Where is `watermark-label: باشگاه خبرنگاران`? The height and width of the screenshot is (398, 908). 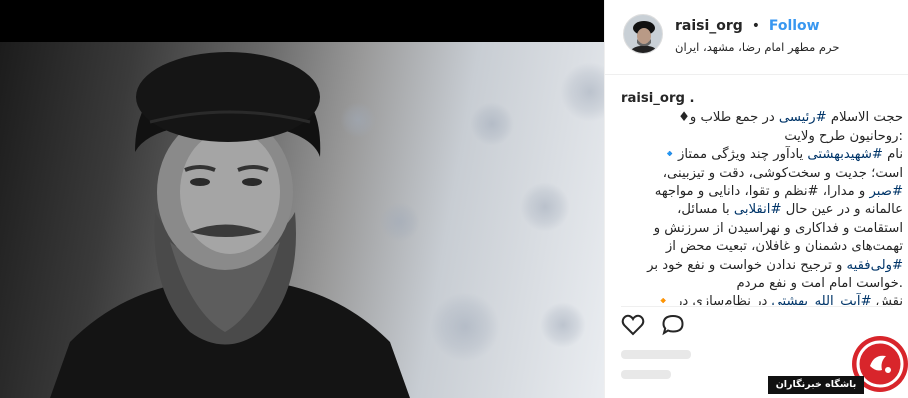 watermark-label: باشگاه خبرنگاران is located at coordinates (816, 385).